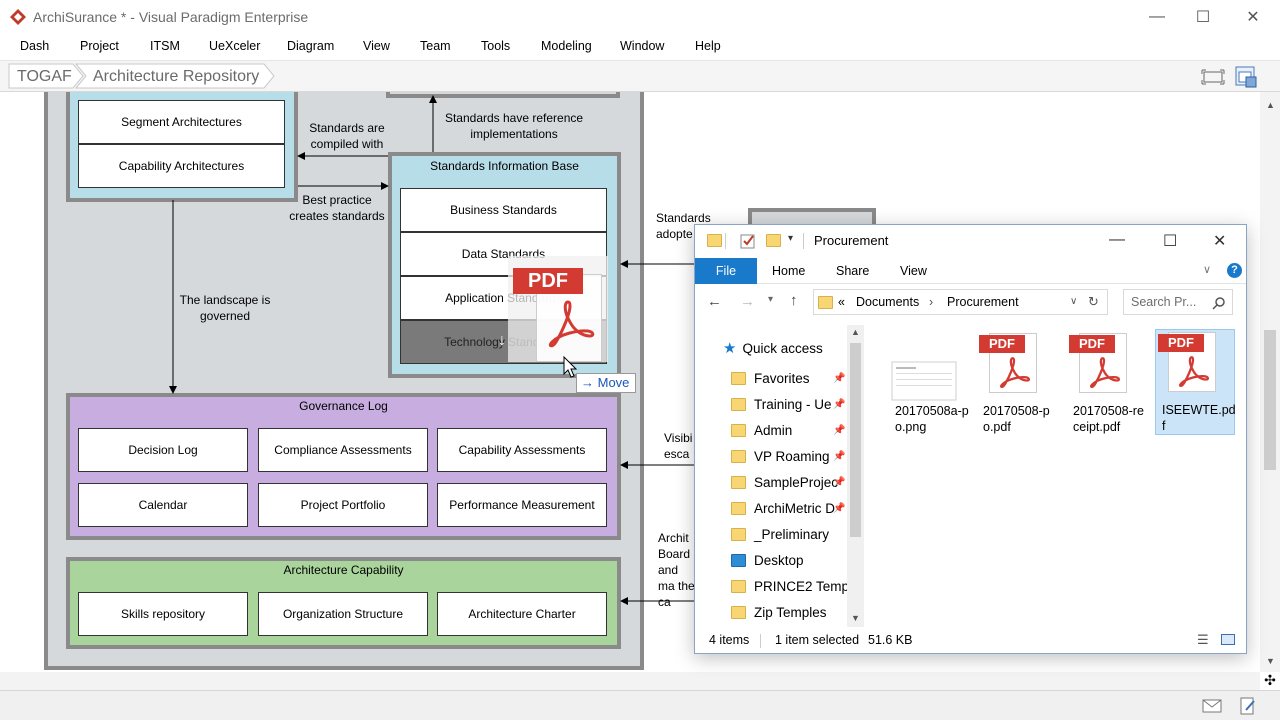 This screenshot has height=720, width=1280. Describe the element at coordinates (782, 378) in the screenshot. I see `tree-label: Favorites` at that location.